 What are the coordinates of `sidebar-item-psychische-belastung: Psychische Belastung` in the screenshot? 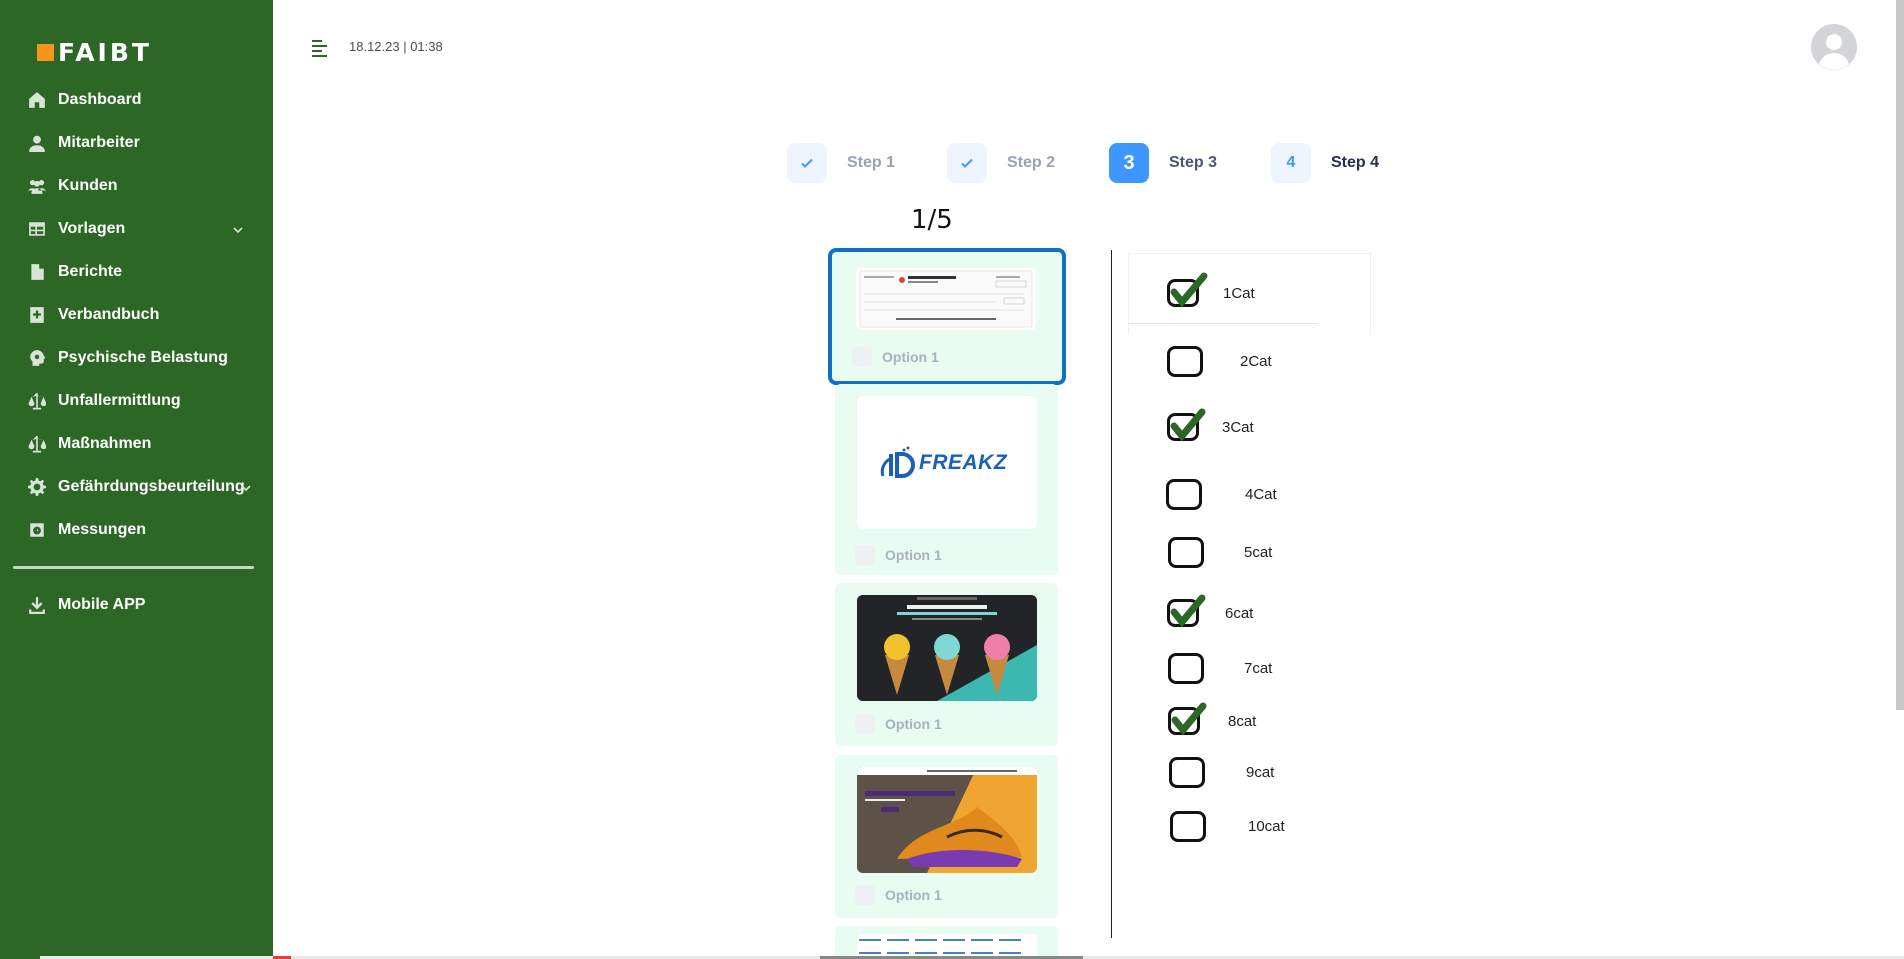 It's located at (136, 357).